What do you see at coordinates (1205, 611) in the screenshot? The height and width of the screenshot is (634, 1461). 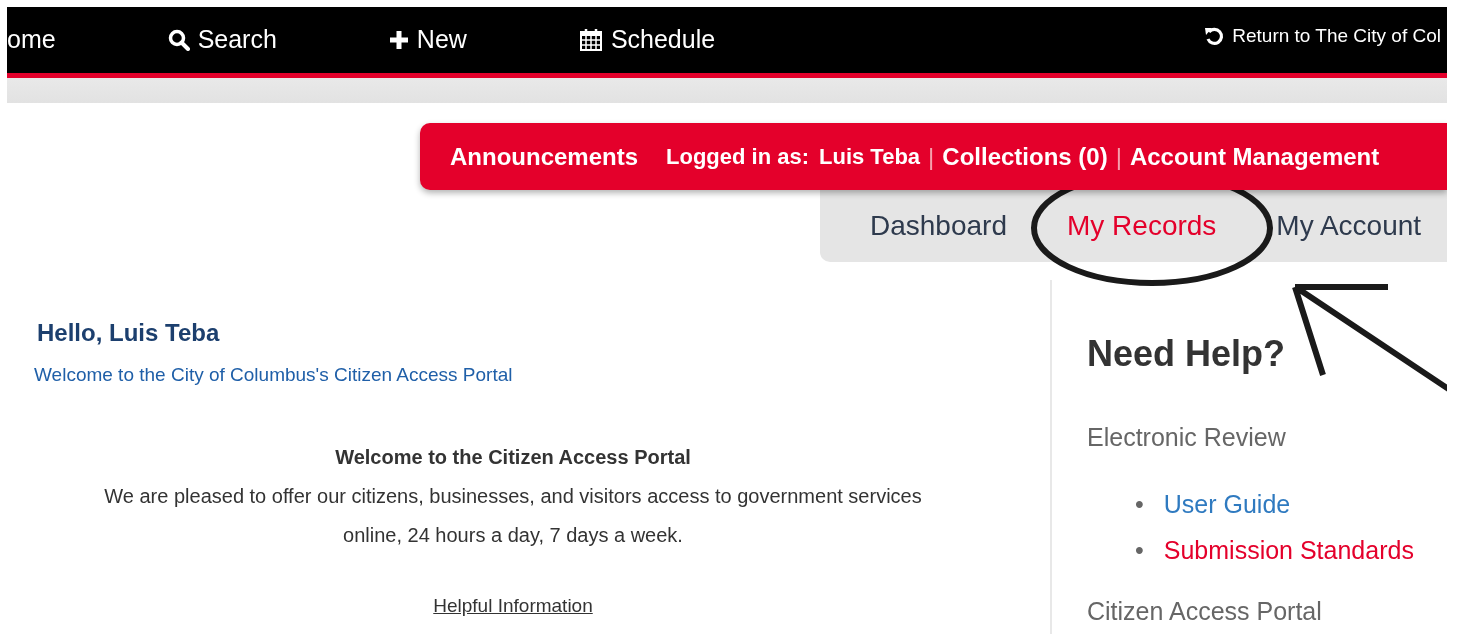 I see `help-section-title: Citizen Access Portal` at bounding box center [1205, 611].